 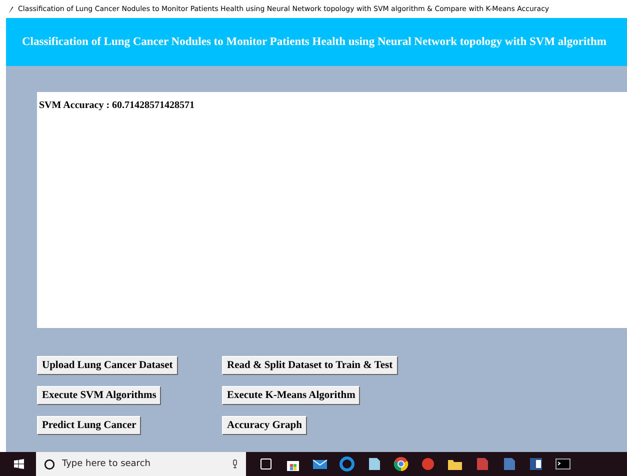 What do you see at coordinates (314, 42) in the screenshot?
I see `header-title: Classification of Lung Cancer Nodules to Monitor Patients Health using Neural Network topology with SVM algorithm` at bounding box center [314, 42].